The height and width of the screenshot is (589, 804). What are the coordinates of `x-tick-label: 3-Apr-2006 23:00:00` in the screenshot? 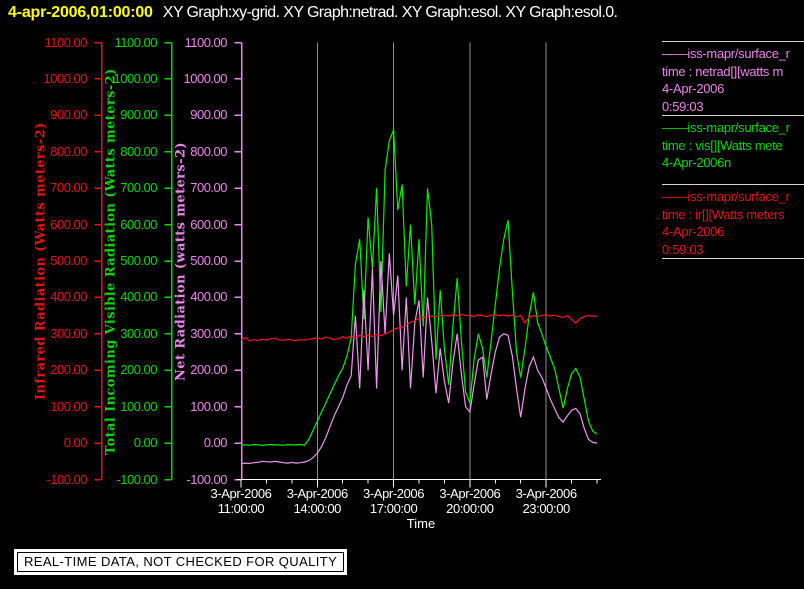 It's located at (546, 501).